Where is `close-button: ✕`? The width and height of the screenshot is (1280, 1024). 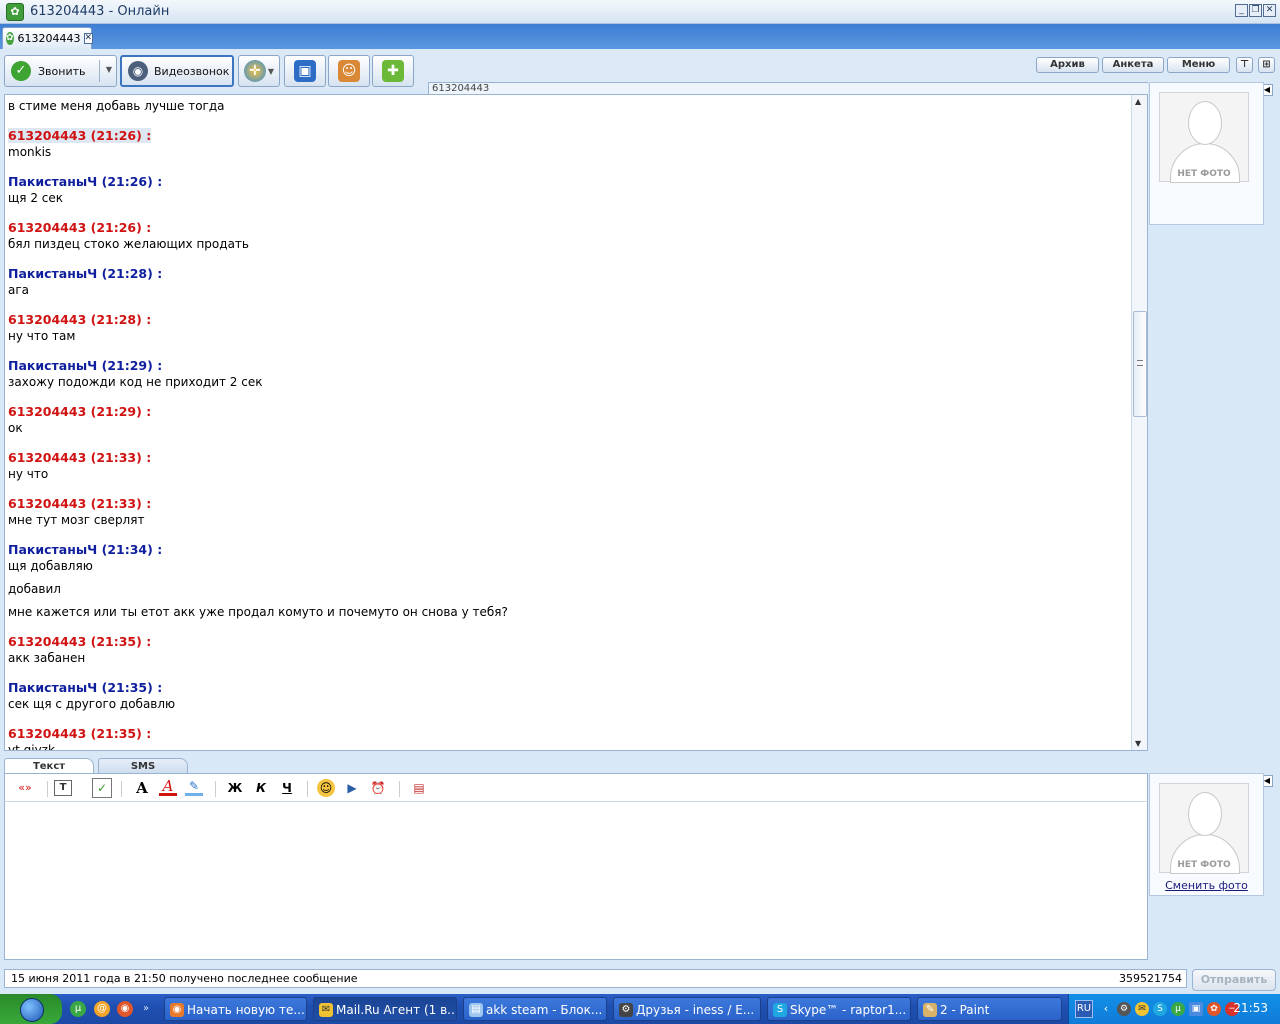 close-button: ✕ is located at coordinates (1269, 10).